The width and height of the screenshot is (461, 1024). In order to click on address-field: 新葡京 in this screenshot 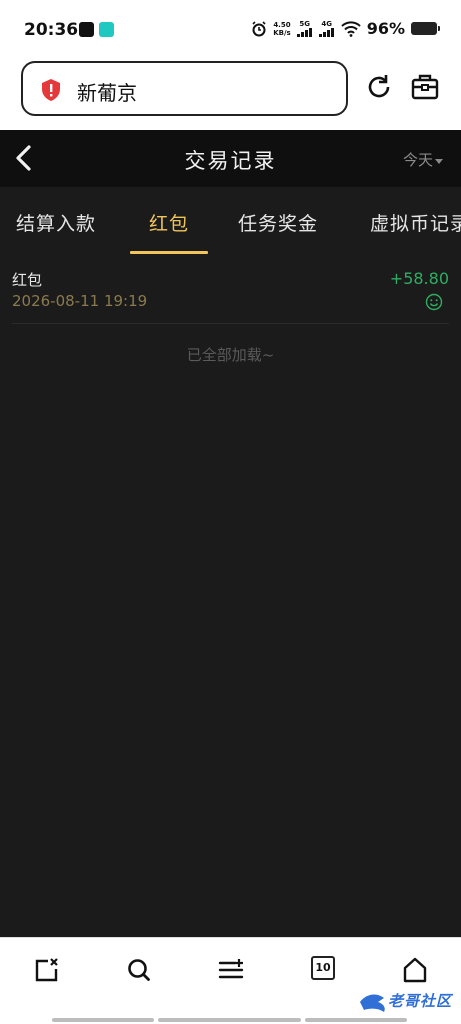, I will do `click(184, 88)`.